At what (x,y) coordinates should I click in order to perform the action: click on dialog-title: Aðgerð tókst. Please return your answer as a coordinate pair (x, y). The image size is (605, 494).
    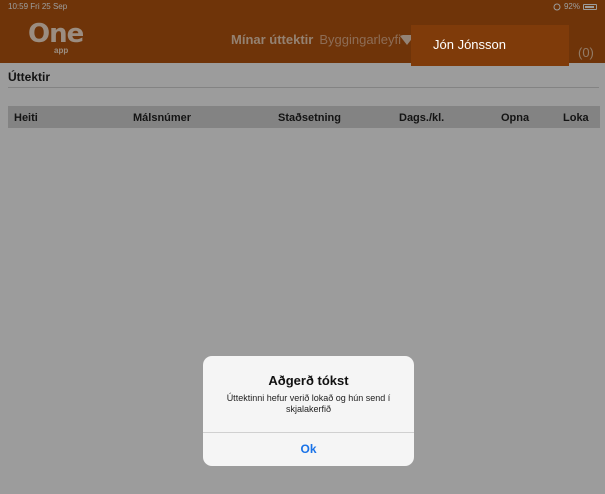
    Looking at the image, I should click on (308, 380).